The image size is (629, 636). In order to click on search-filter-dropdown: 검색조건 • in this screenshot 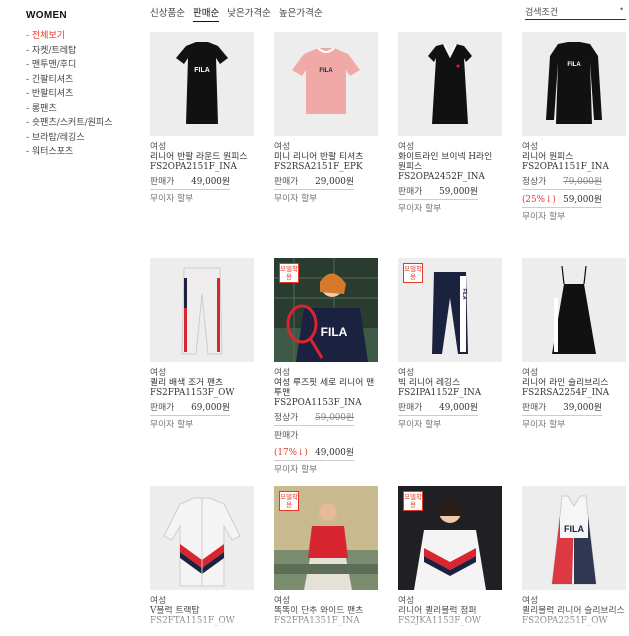, I will do `click(575, 12)`.